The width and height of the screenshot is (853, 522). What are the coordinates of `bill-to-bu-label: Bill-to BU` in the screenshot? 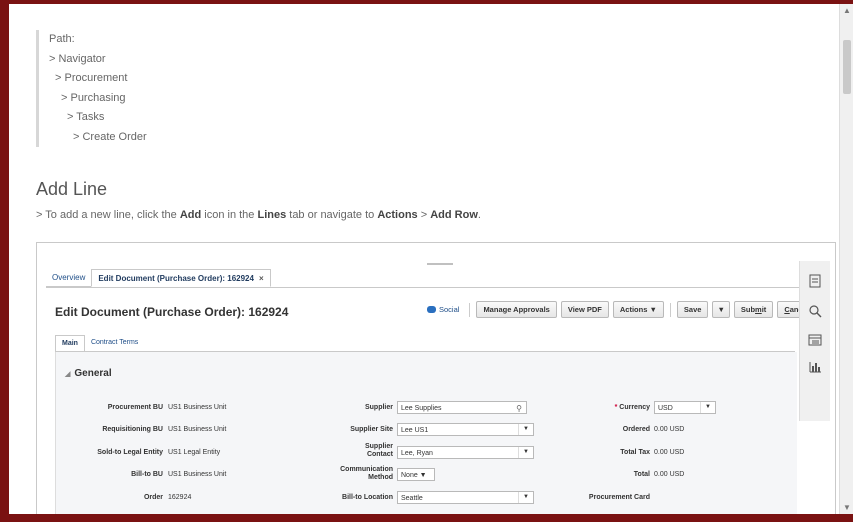 It's located at (147, 474).